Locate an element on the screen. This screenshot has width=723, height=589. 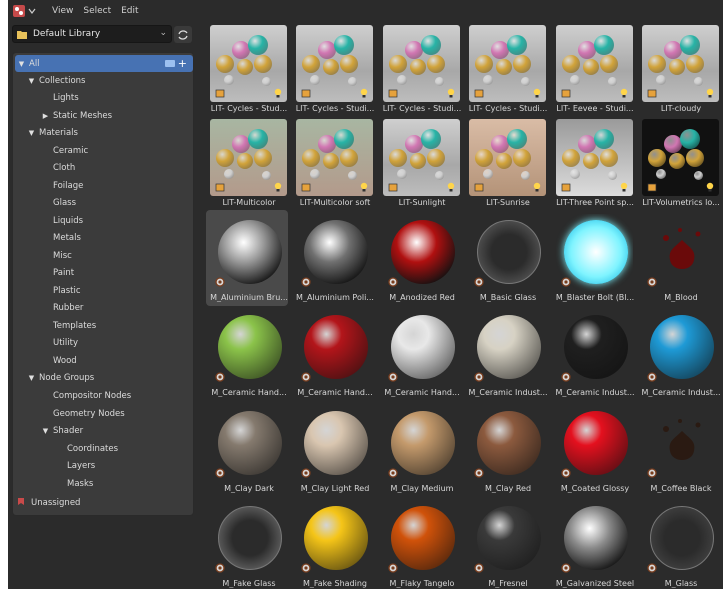
catalog-item-label: Glass is located at coordinates (65, 202).